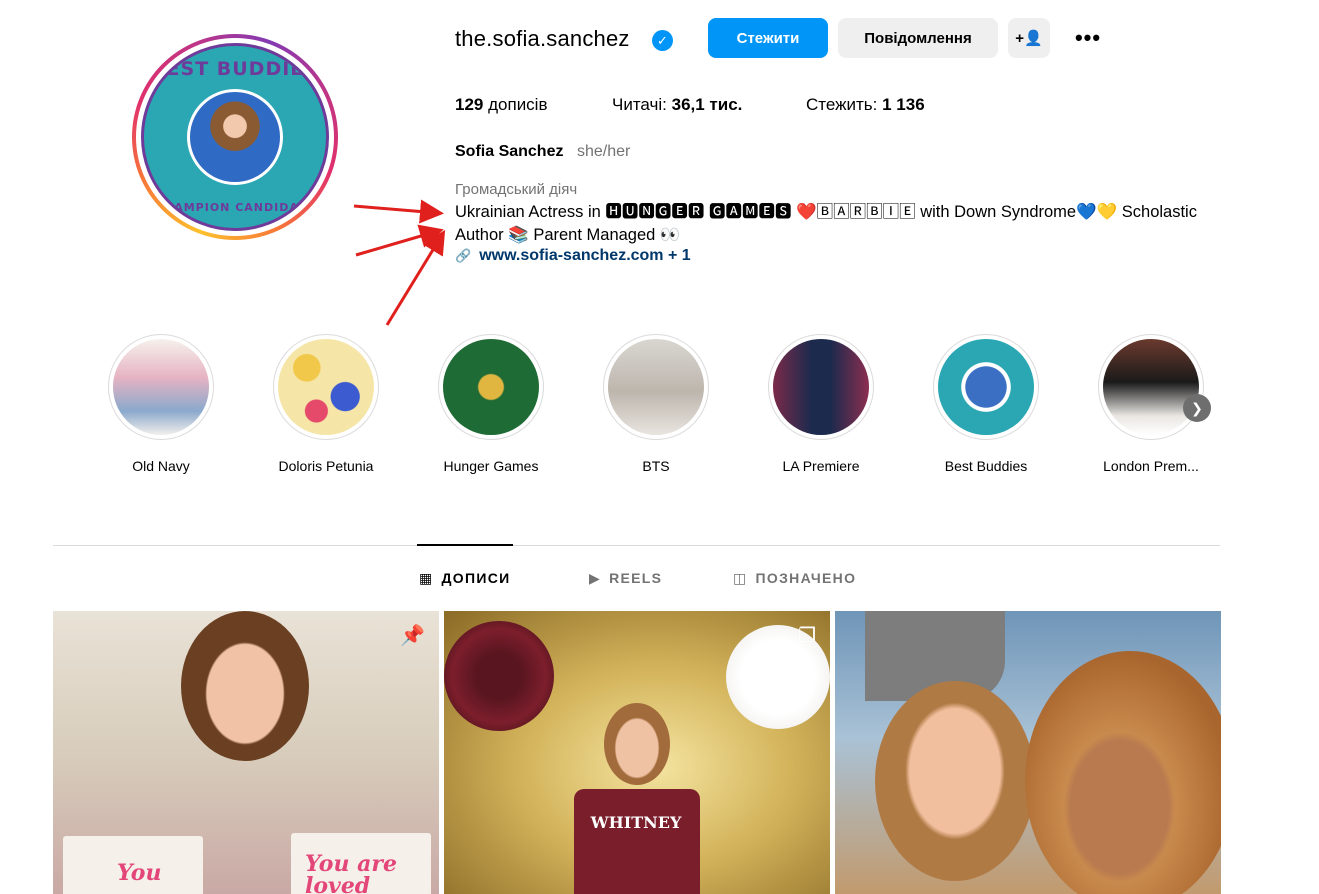 This screenshot has height=894, width=1319. I want to click on posts-count: 129, so click(469, 104).